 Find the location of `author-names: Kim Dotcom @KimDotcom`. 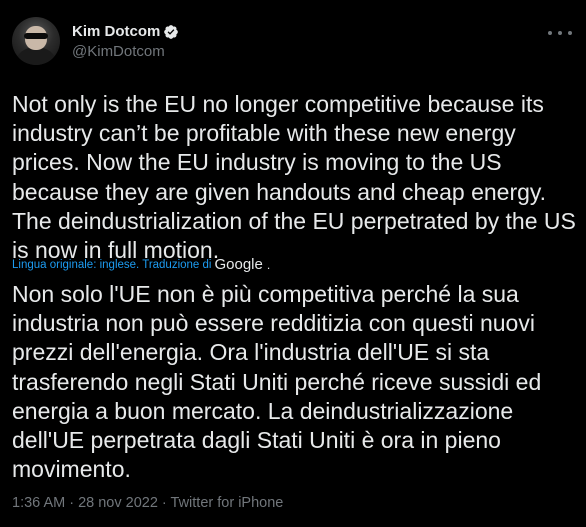

author-names: Kim Dotcom @KimDotcom is located at coordinates (125, 42).